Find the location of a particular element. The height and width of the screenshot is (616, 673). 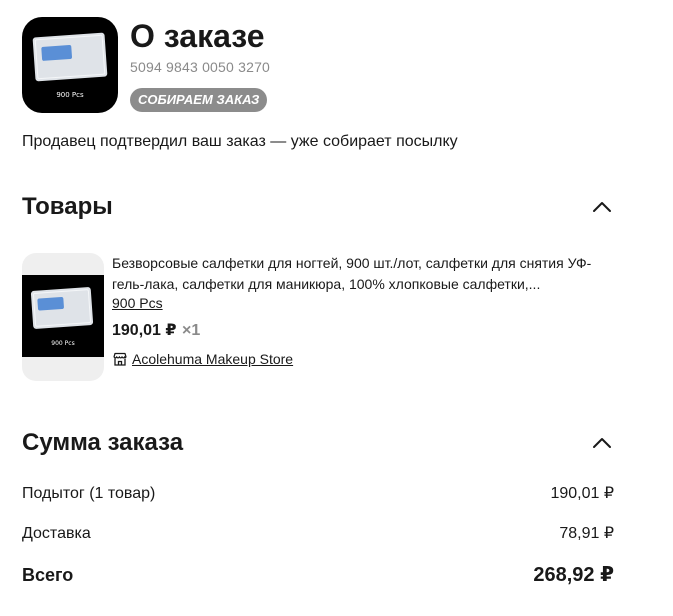

product-image: 900 Pcs is located at coordinates (63, 316).